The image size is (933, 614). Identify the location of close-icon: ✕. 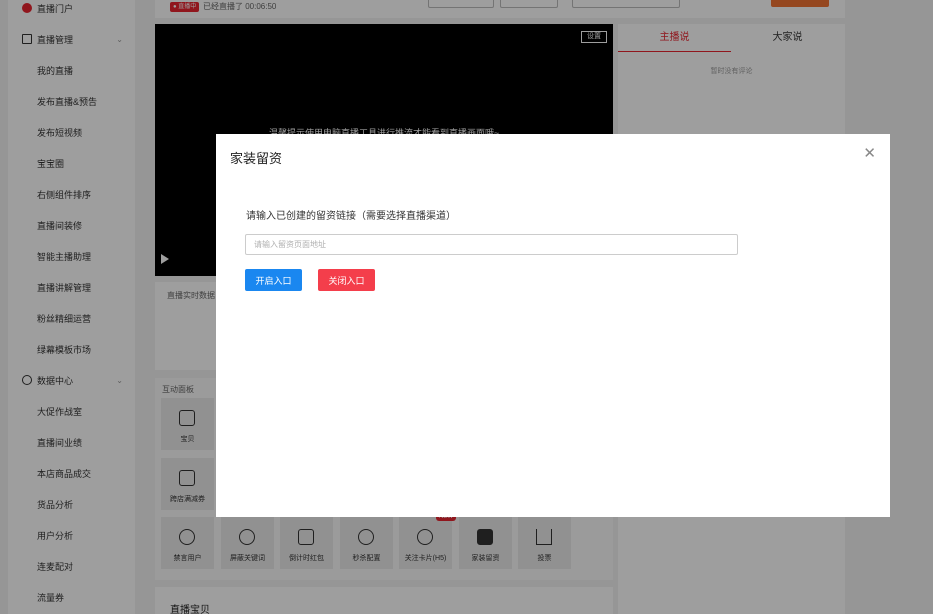
(869, 153).